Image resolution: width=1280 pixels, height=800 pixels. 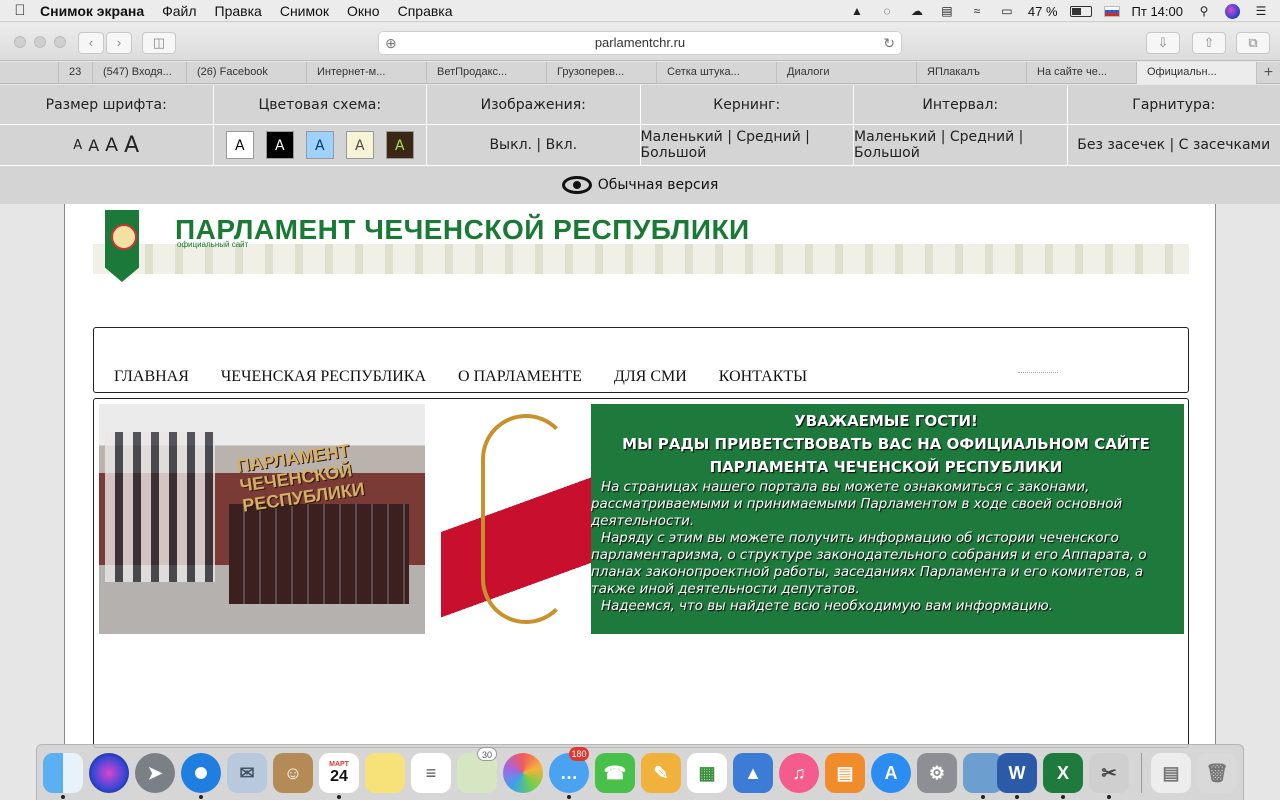 I want to click on font-size-medium-button: A, so click(x=93, y=145).